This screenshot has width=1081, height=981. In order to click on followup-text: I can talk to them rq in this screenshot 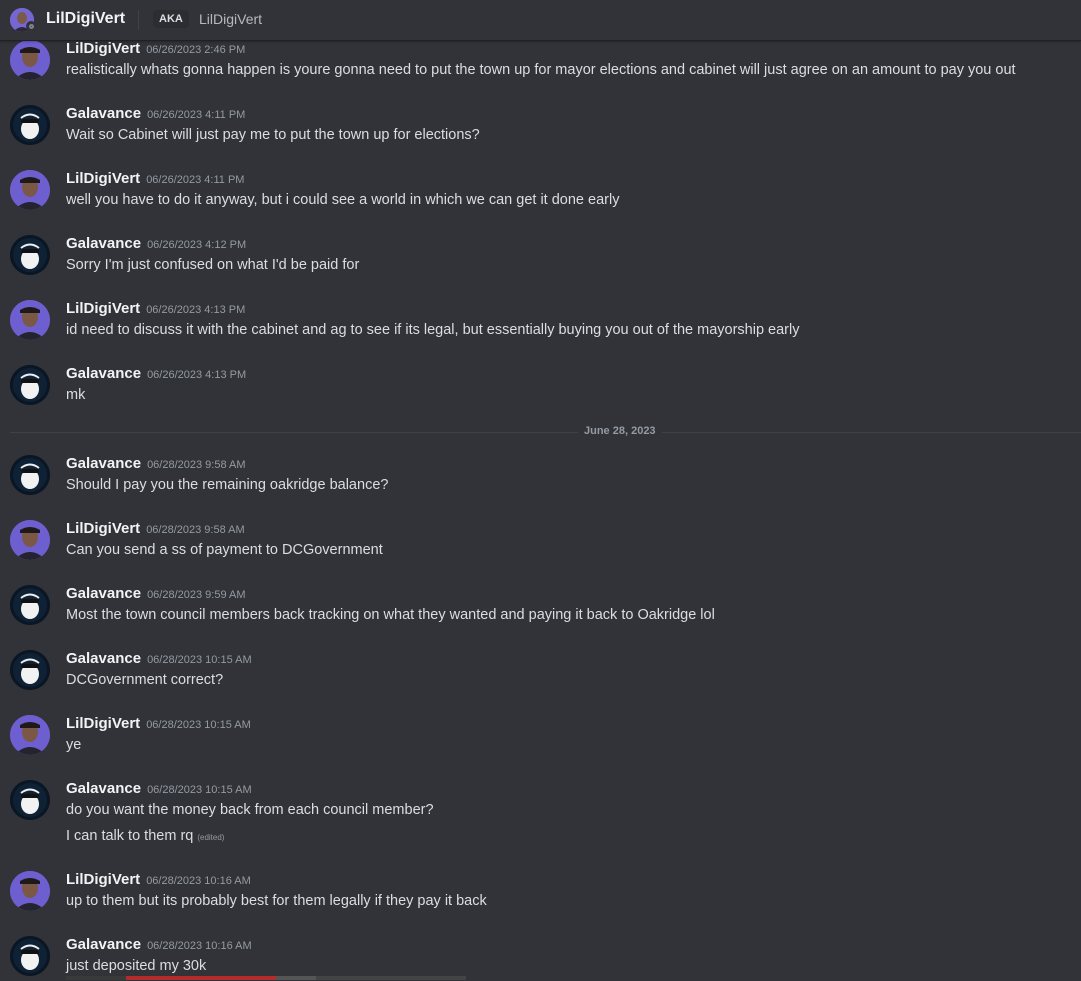, I will do `click(130, 836)`.